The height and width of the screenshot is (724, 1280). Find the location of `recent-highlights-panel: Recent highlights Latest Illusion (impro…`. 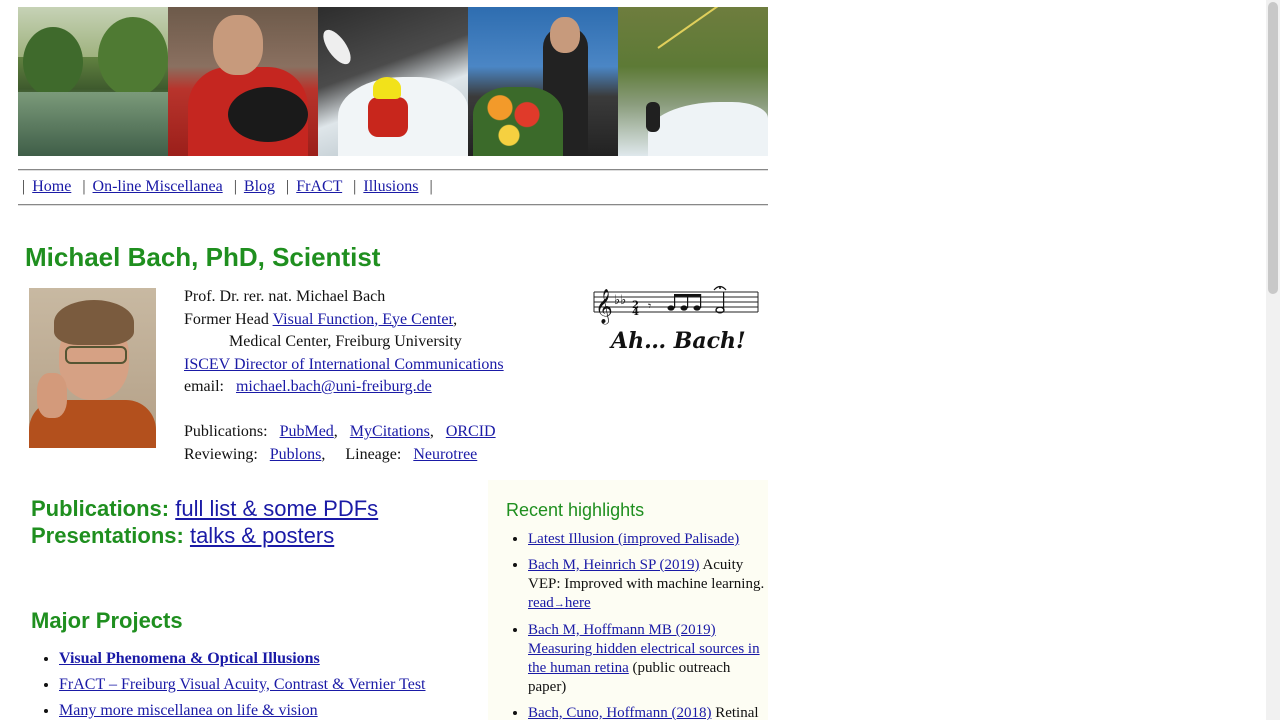

recent-highlights-panel: Recent highlights Latest Illusion (impro… is located at coordinates (628, 600).